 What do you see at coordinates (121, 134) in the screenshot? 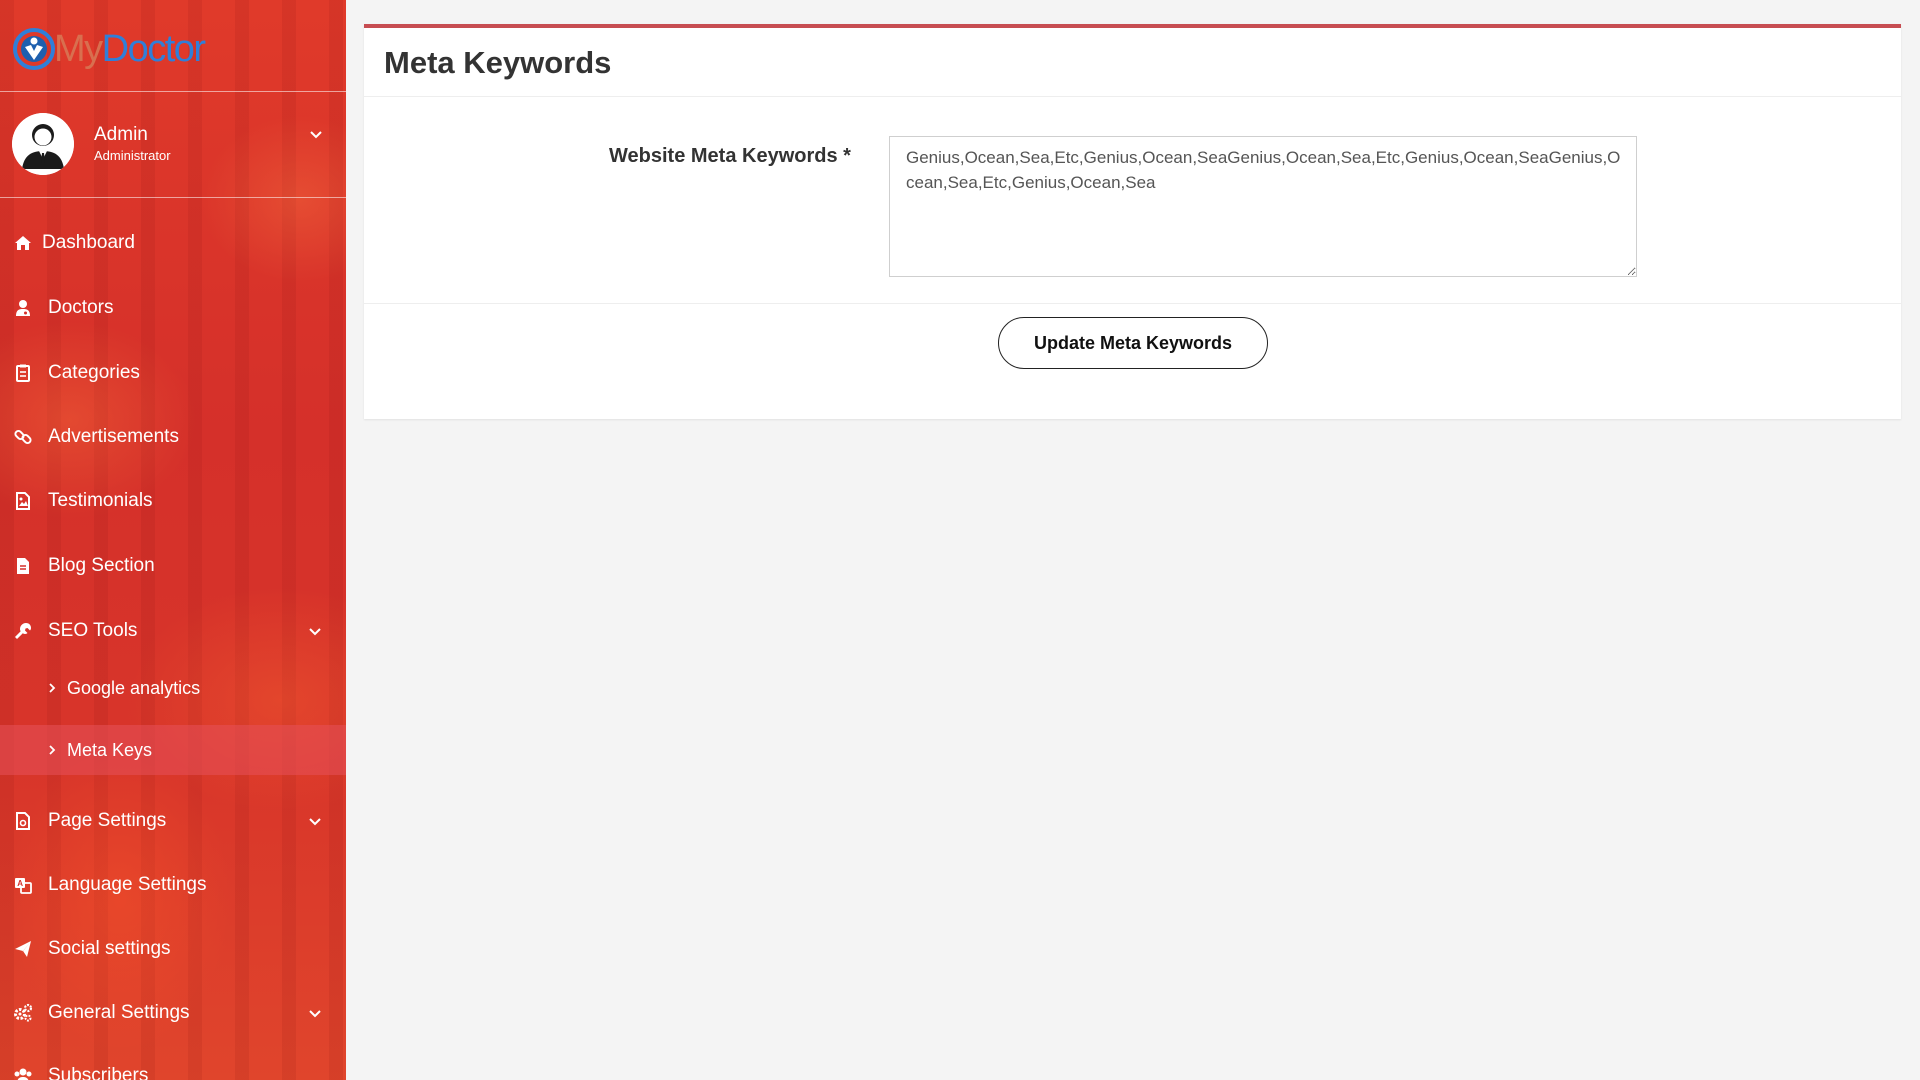
I see `user-name: Admin` at bounding box center [121, 134].